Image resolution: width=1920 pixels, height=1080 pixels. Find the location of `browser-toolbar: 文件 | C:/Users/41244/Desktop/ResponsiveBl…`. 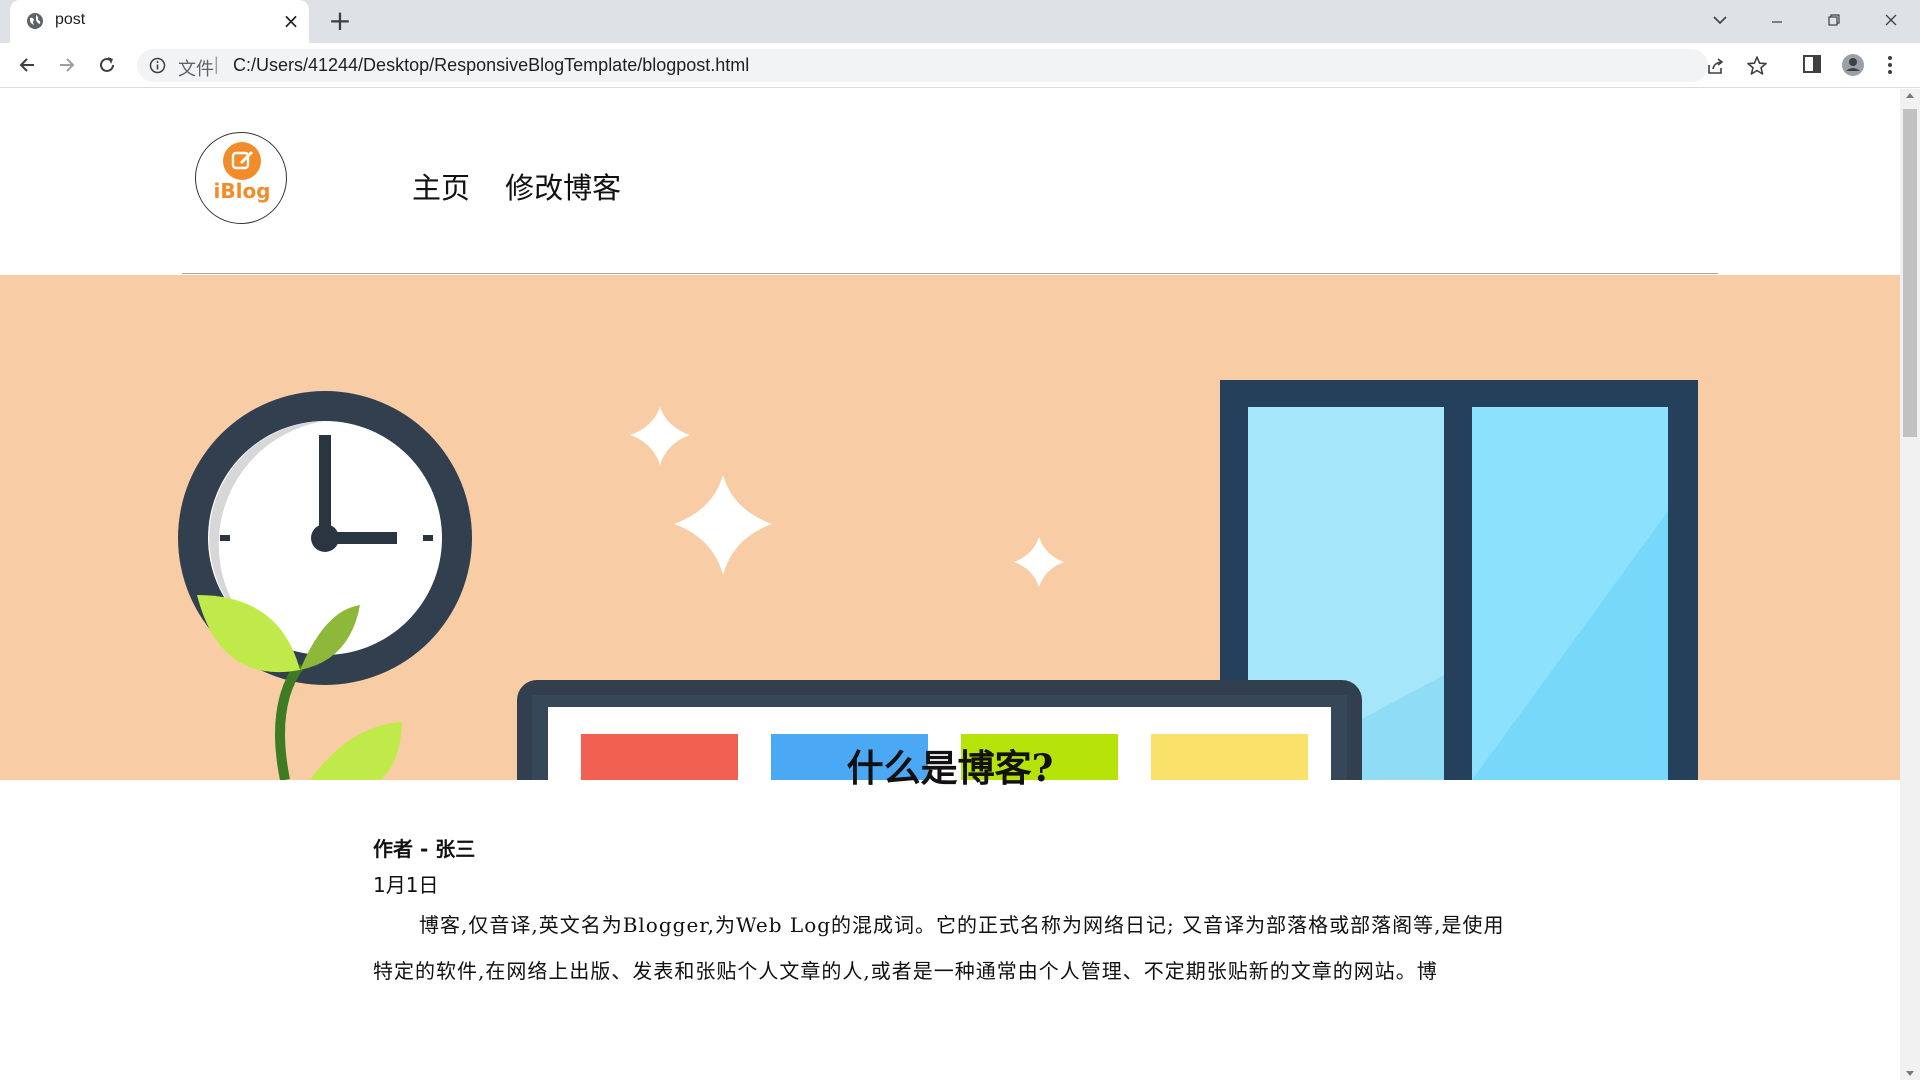

browser-toolbar: 文件 | C:/Users/41244/Desktop/ResponsiveBl… is located at coordinates (960, 65).